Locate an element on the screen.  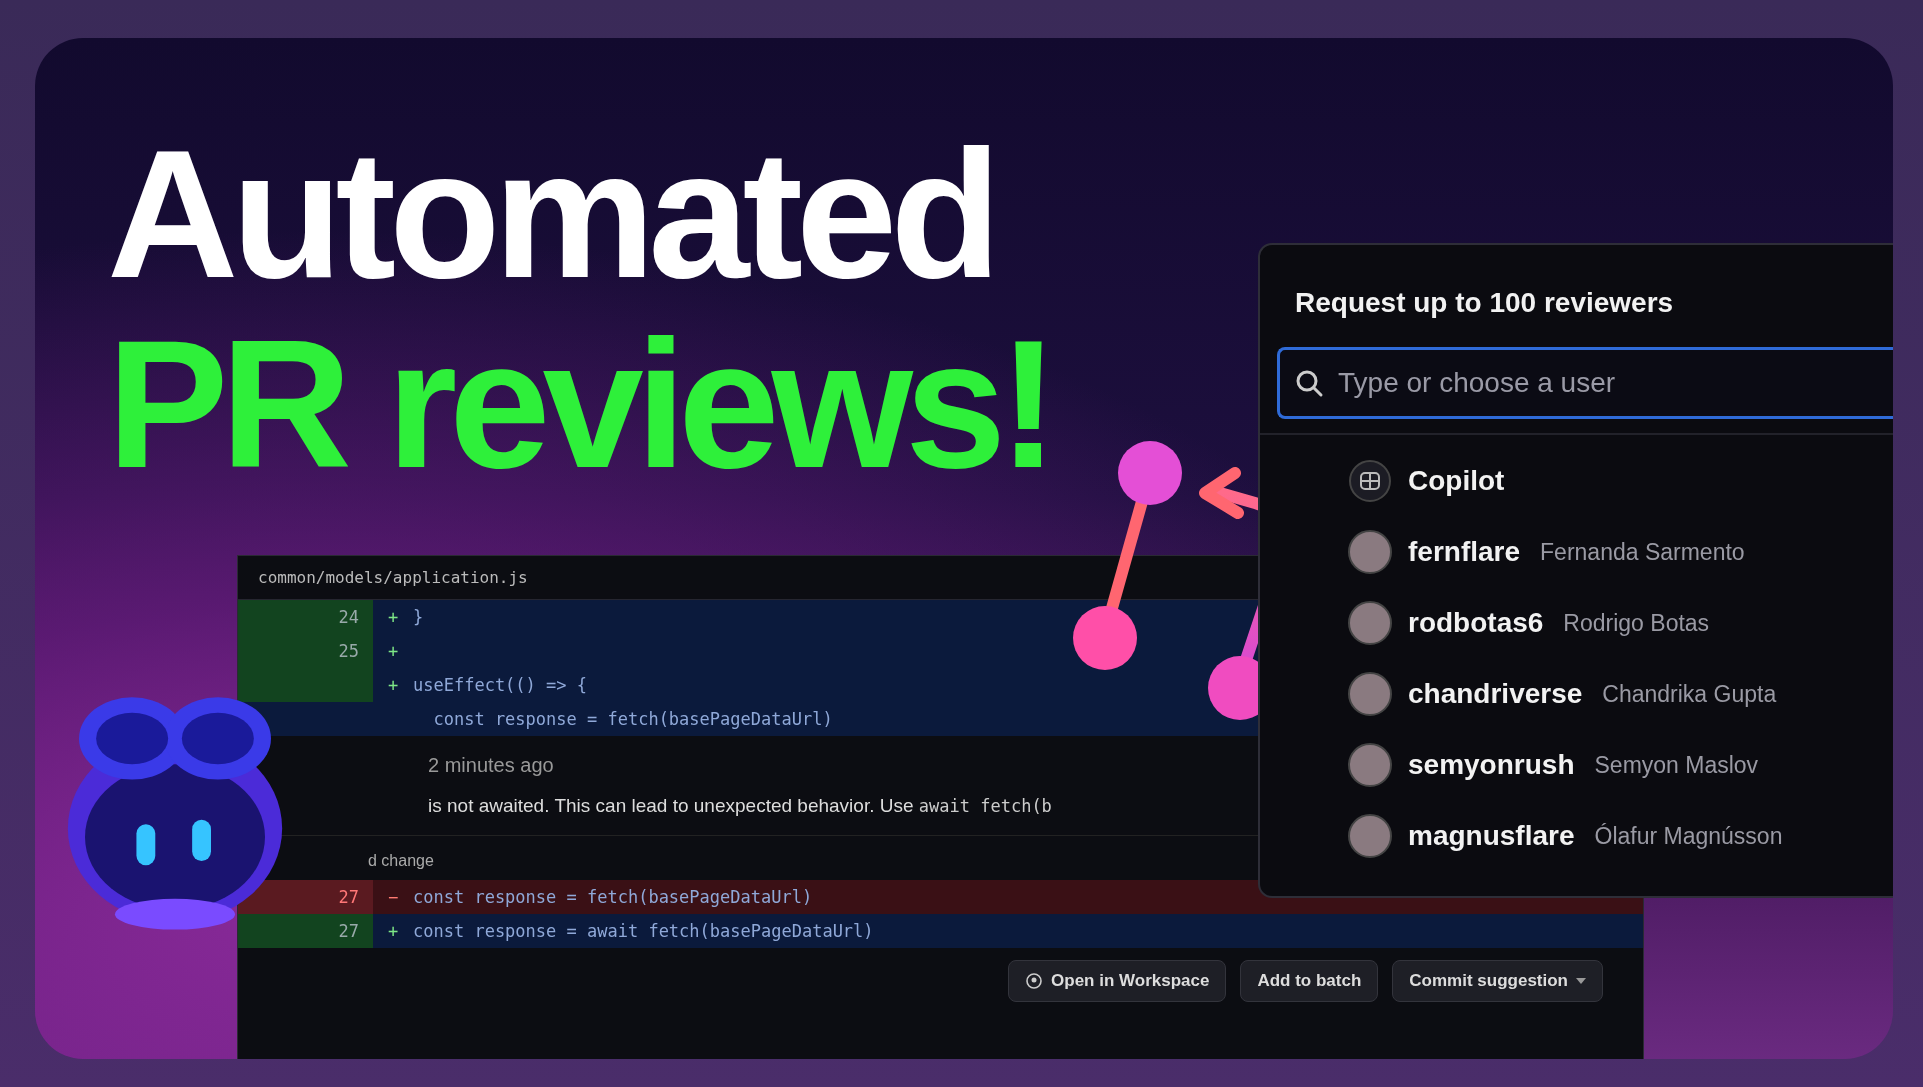
panel-title: Request up to 100 reviewers is located at coordinates (1484, 302).